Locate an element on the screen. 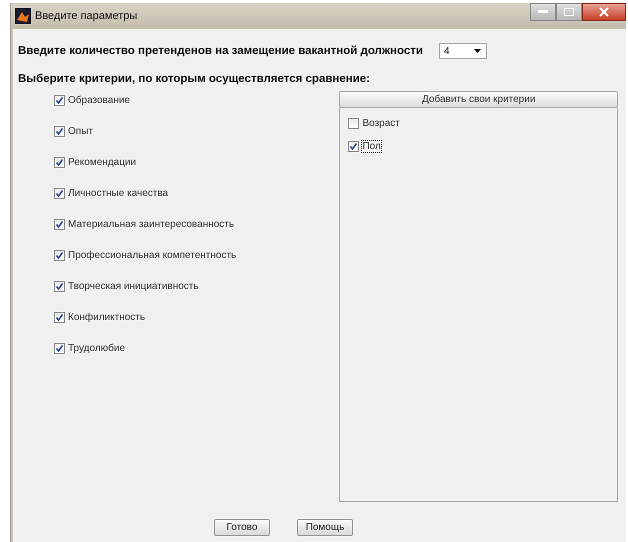  minimize-button is located at coordinates (543, 12).